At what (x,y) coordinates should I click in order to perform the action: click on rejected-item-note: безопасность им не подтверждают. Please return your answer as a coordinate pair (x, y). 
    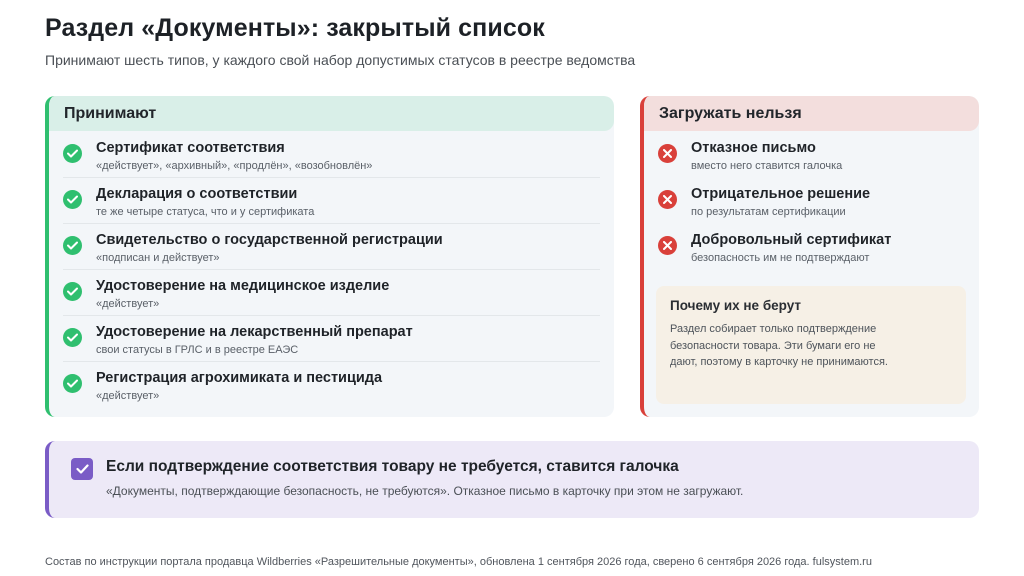
    Looking at the image, I should click on (780, 258).